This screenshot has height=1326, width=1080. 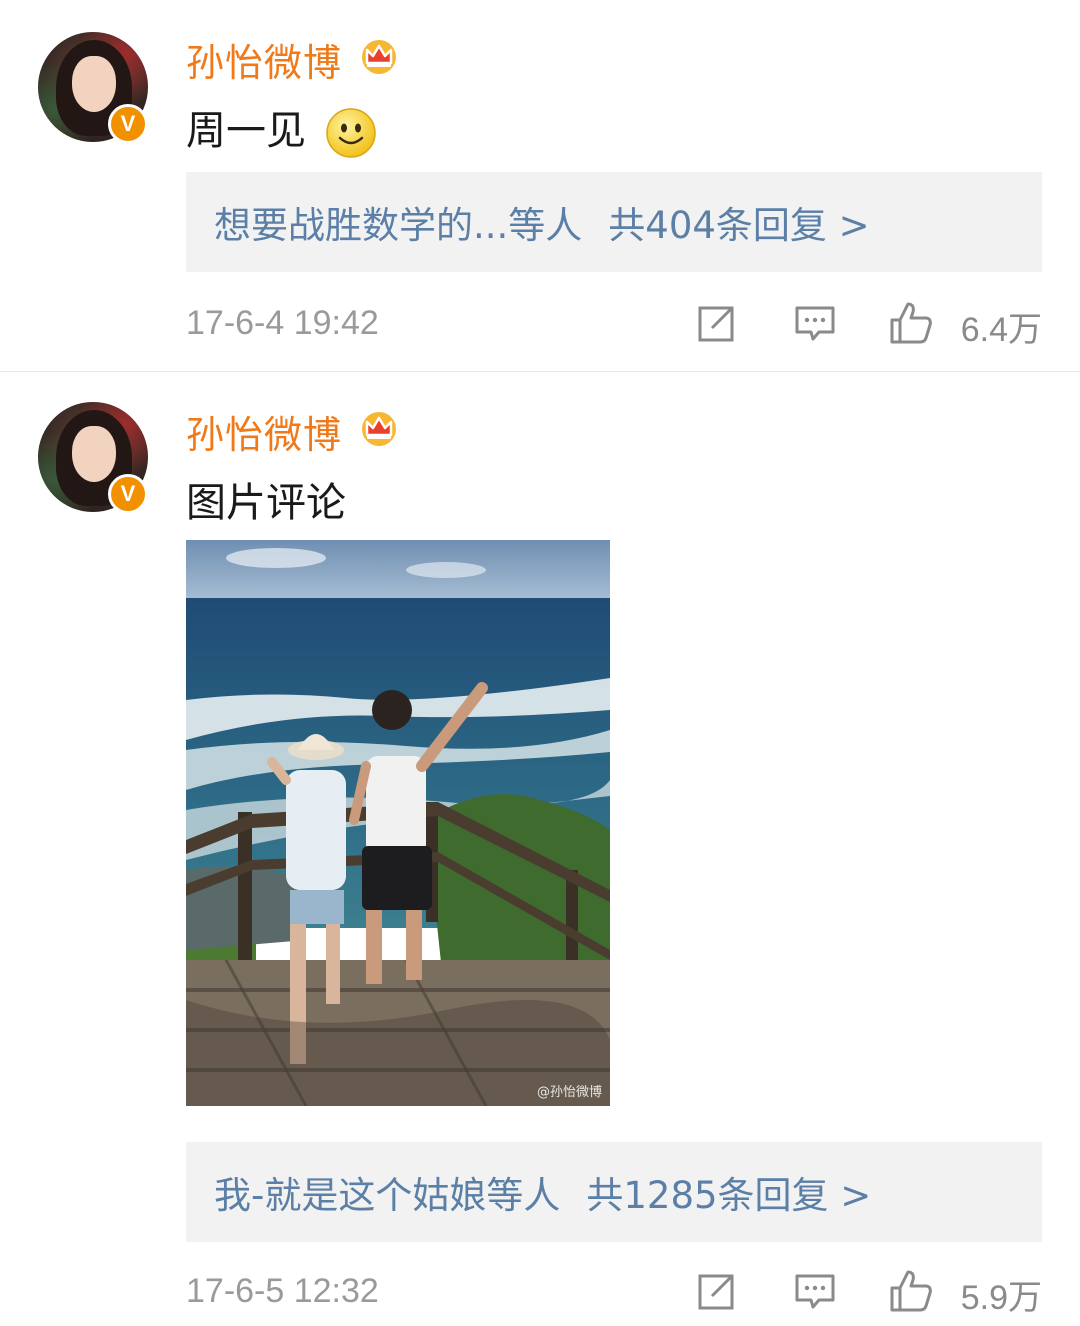 I want to click on smiley-emoji-icon, so click(x=350, y=133).